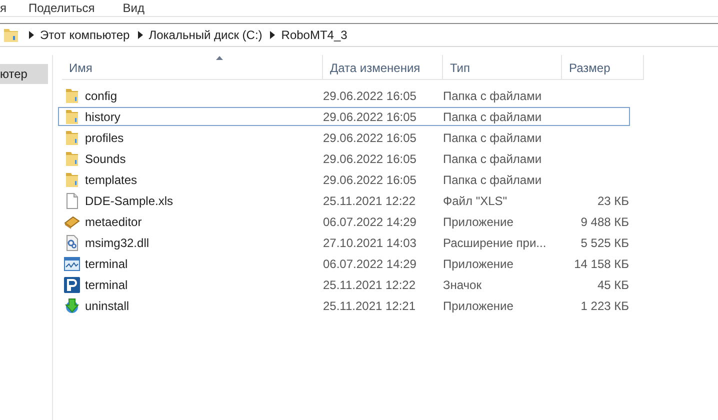  I want to click on file-row: templates 29.06.2022 16:05 Папка с файлами, so click(344, 179).